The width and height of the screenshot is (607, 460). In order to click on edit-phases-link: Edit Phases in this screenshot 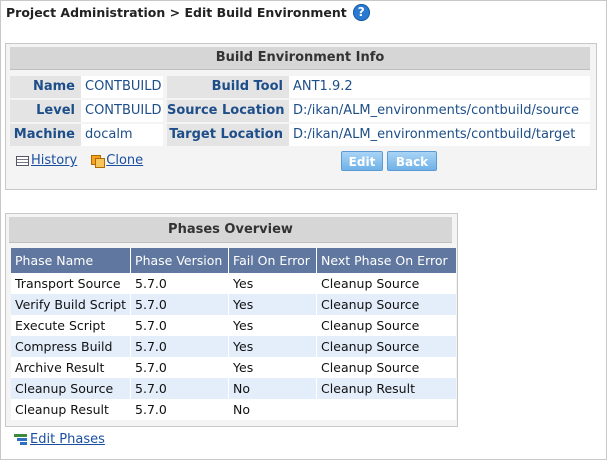, I will do `click(59, 439)`.